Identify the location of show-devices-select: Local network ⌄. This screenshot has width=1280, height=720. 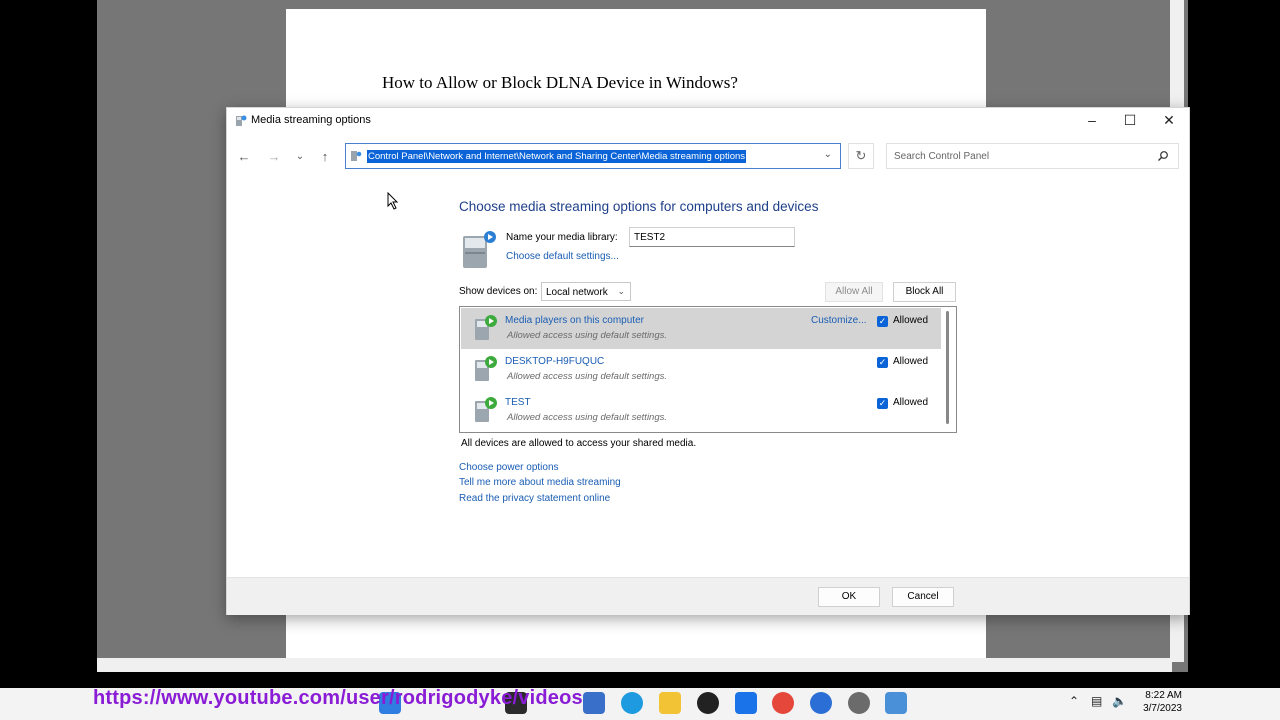
(586, 291).